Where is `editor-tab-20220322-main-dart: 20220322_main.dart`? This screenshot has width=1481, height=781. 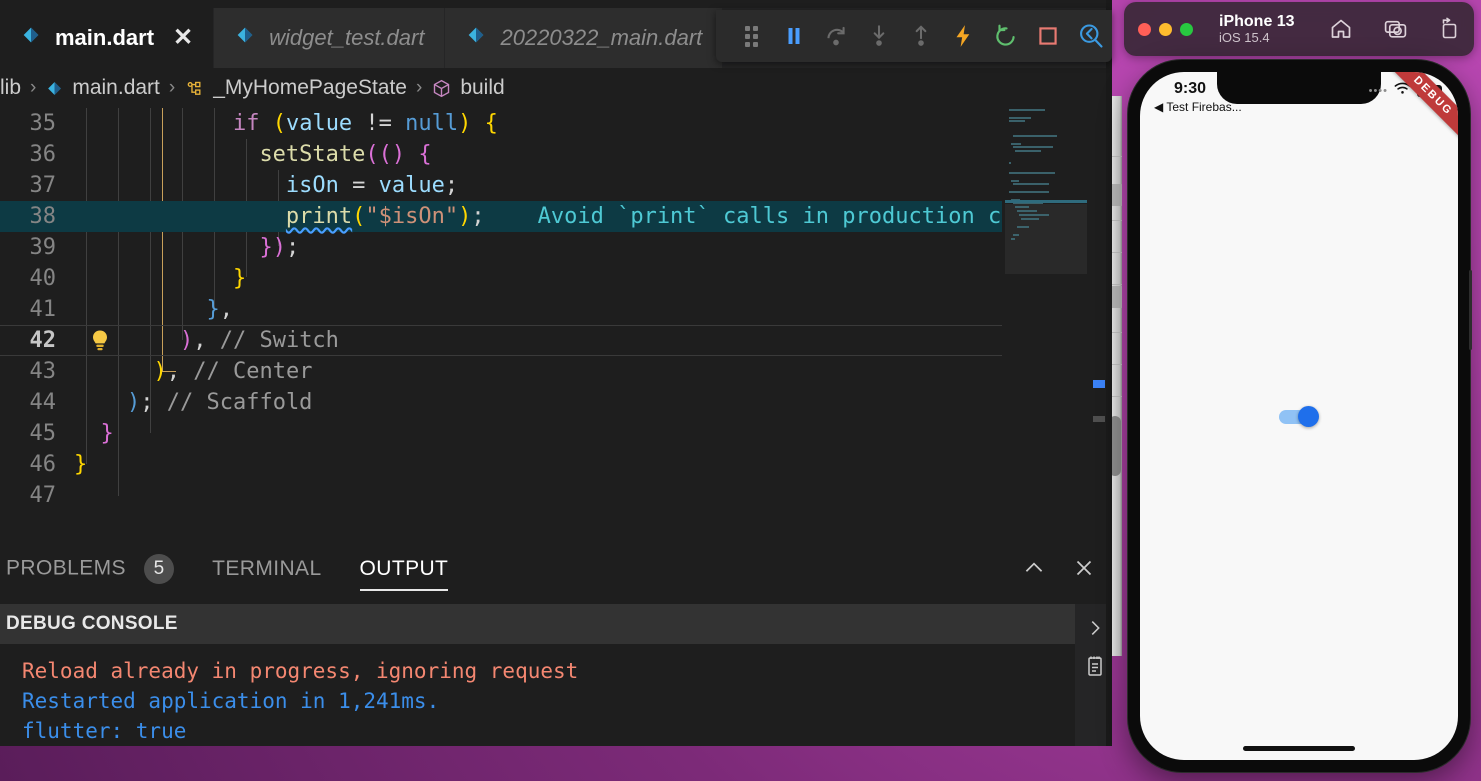 editor-tab-20220322-main-dart: 20220322_main.dart is located at coordinates (584, 38).